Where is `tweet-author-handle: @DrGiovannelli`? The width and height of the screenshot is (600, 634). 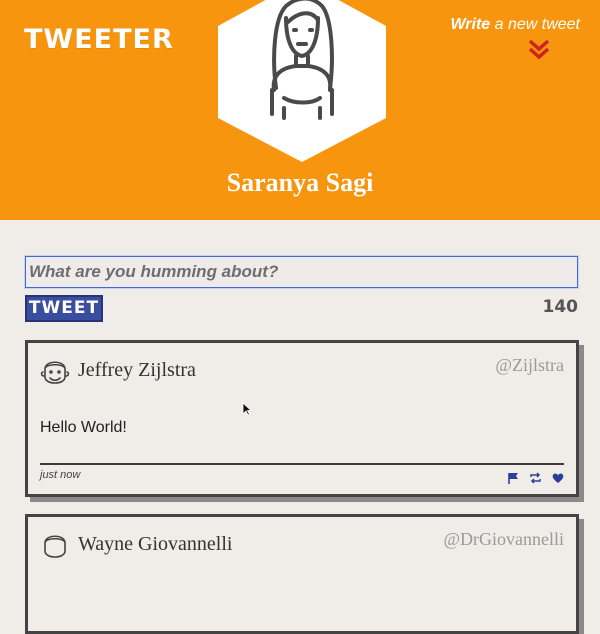 tweet-author-handle: @DrGiovannelli is located at coordinates (503, 539).